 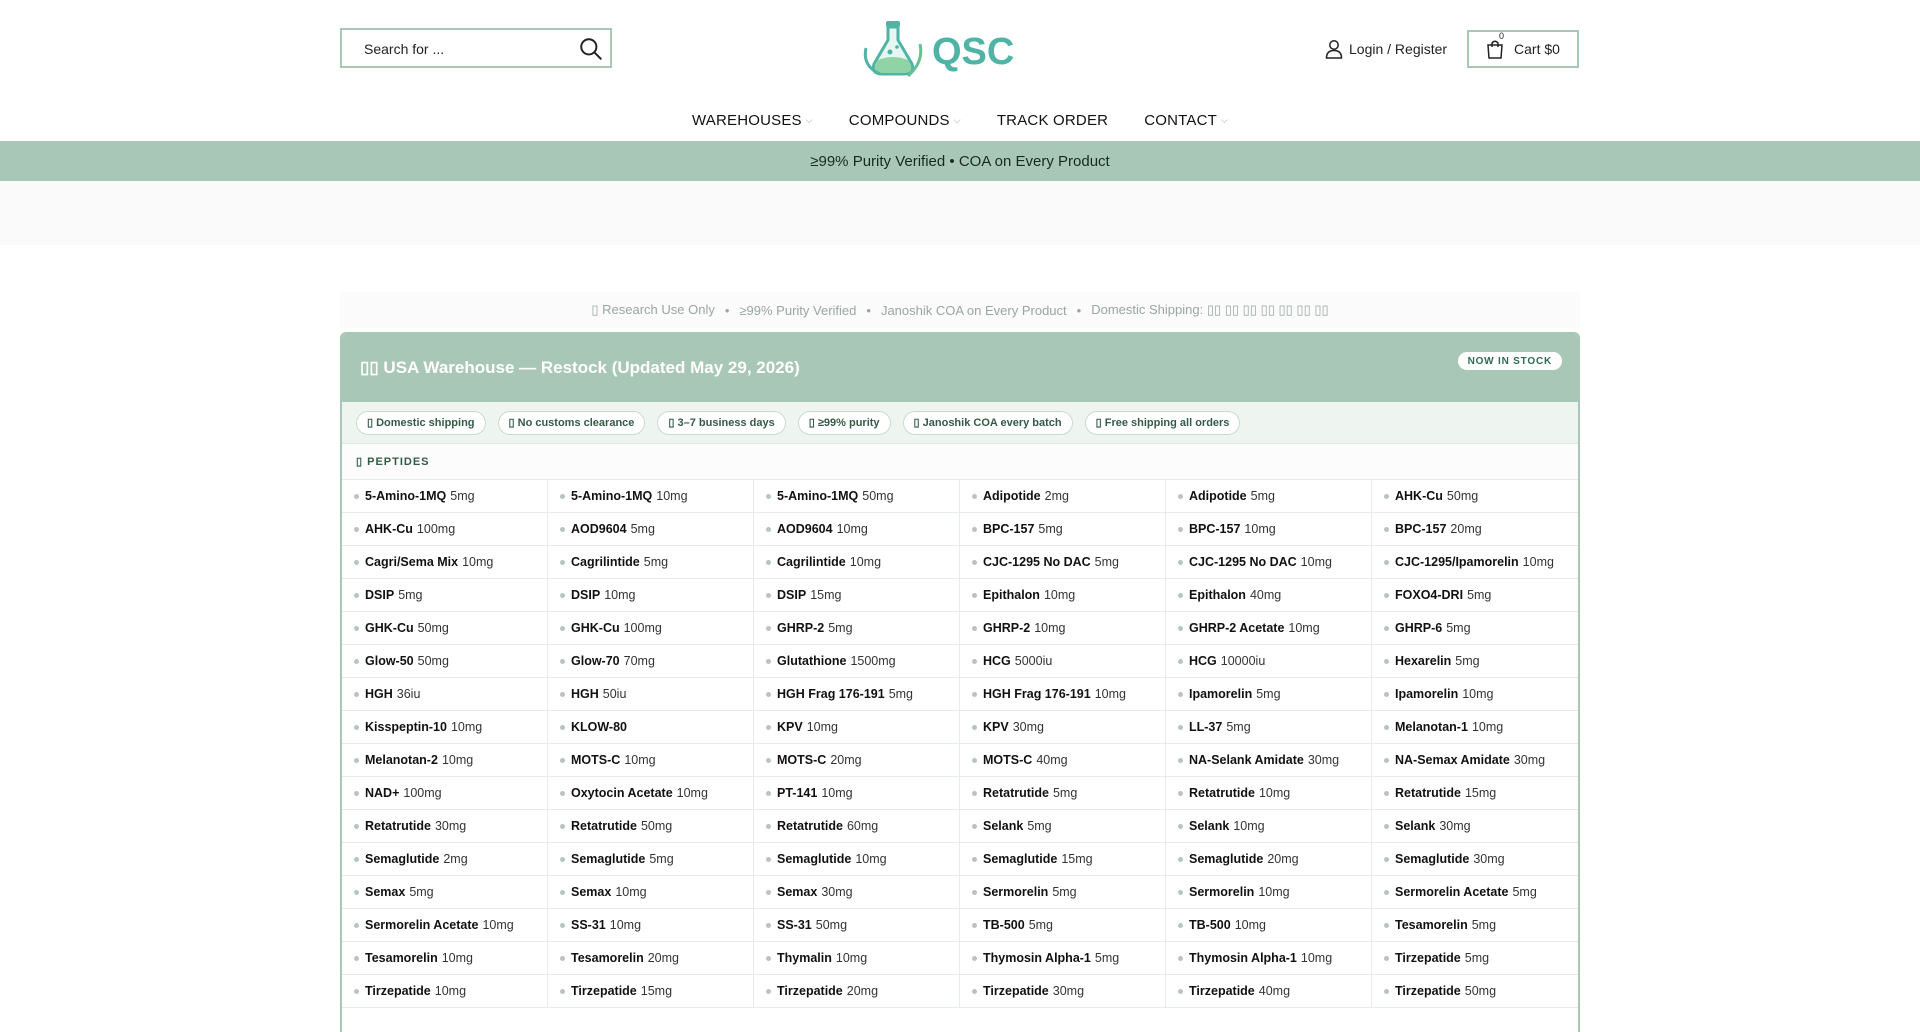 What do you see at coordinates (1063, 727) in the screenshot?
I see `product-item: KPV 30mg` at bounding box center [1063, 727].